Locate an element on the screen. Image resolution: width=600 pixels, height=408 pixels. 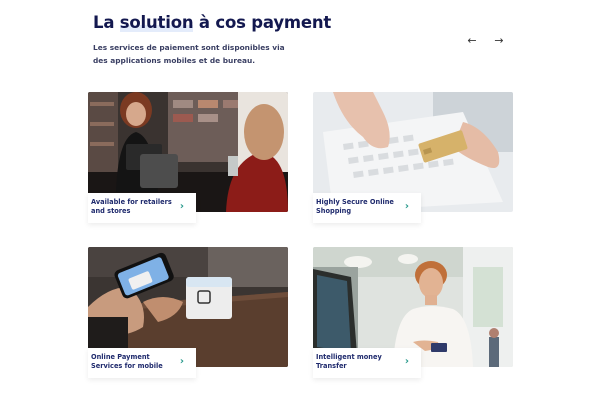
card-money-transfer: Intelligent money Transfer › is located at coordinates (413, 313).